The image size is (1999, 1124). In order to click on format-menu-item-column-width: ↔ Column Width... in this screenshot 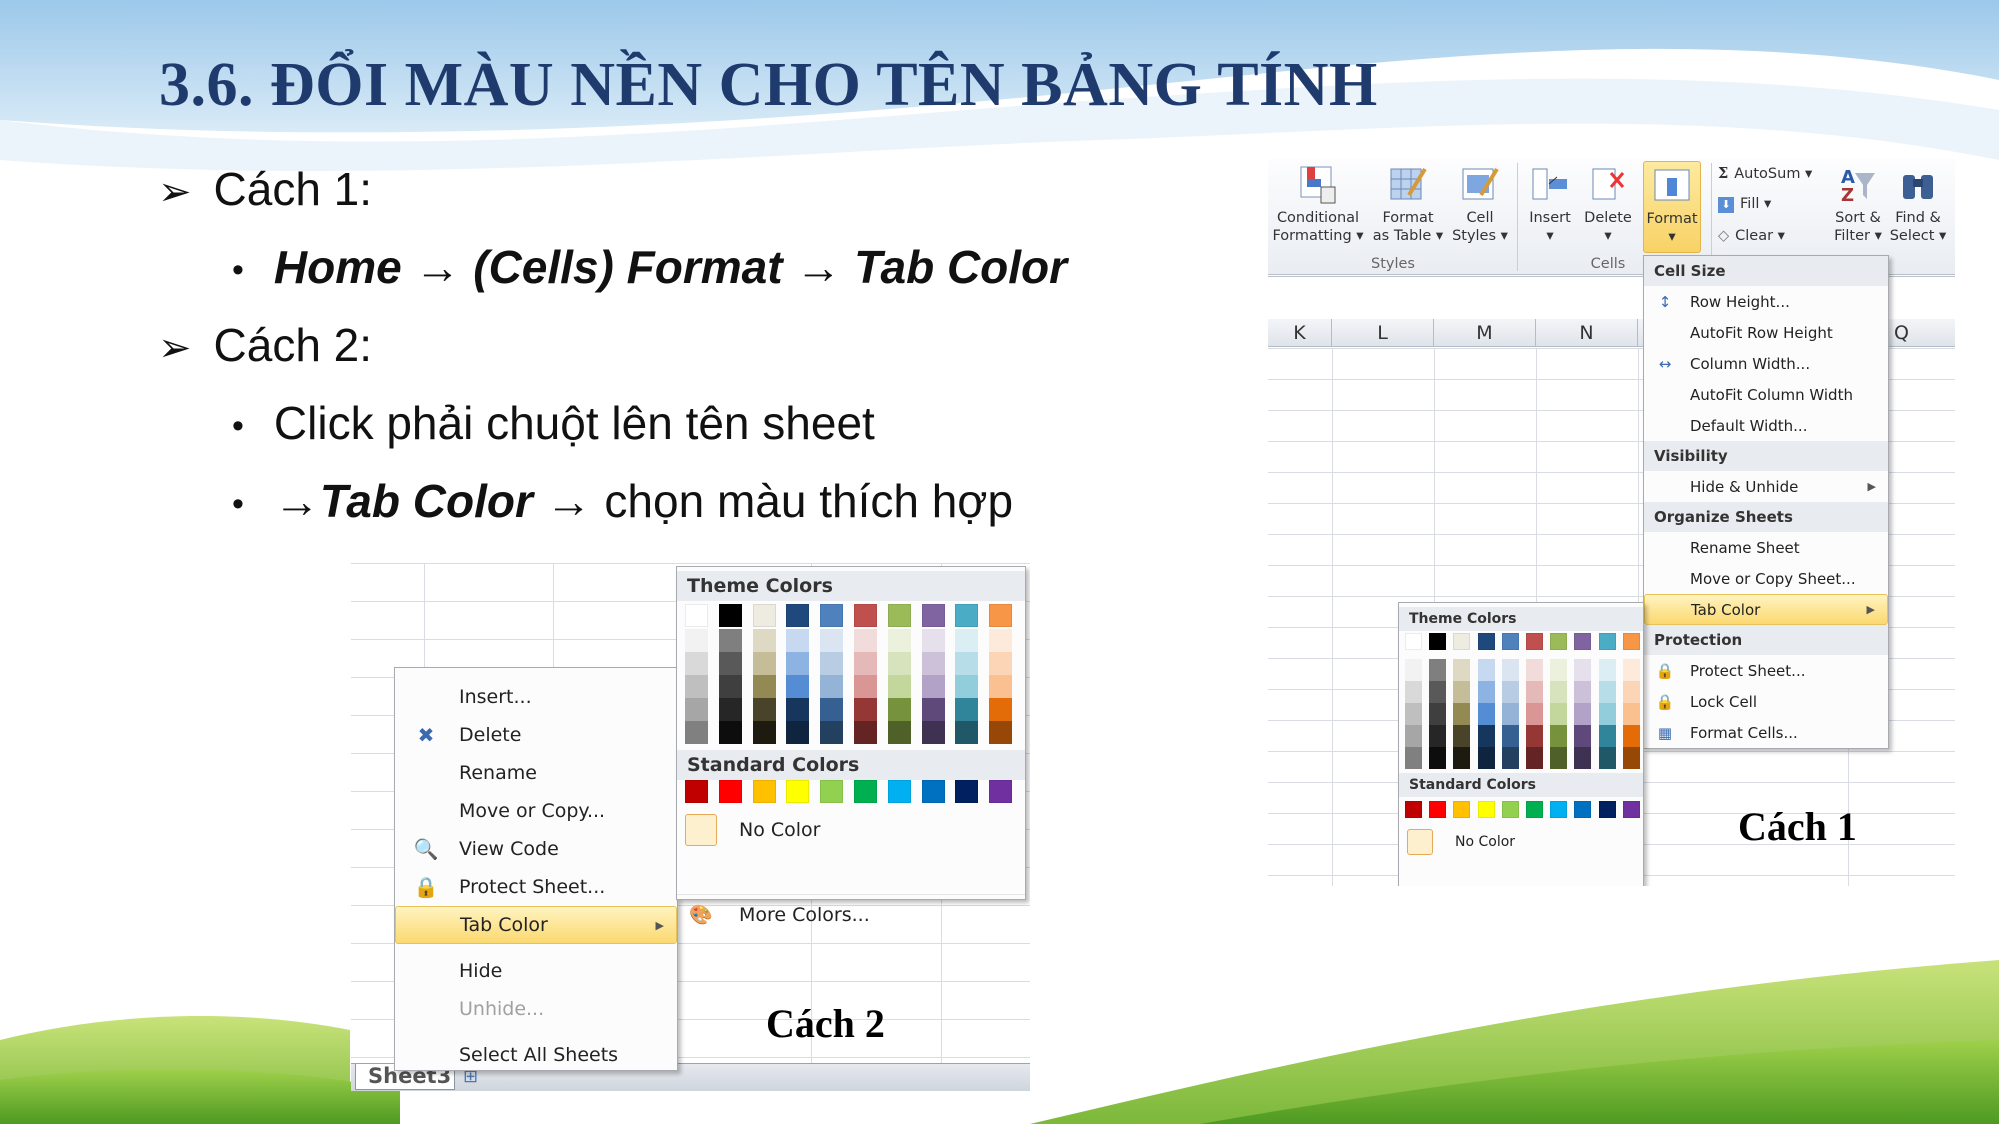, I will do `click(1766, 363)`.